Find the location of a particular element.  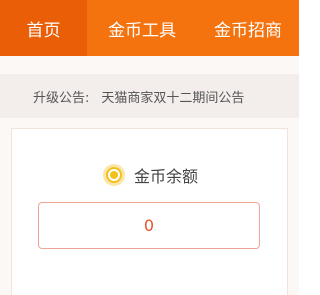

notice-bar: 升级公告: 天猫商家双十二期间公告 is located at coordinates (149, 96).